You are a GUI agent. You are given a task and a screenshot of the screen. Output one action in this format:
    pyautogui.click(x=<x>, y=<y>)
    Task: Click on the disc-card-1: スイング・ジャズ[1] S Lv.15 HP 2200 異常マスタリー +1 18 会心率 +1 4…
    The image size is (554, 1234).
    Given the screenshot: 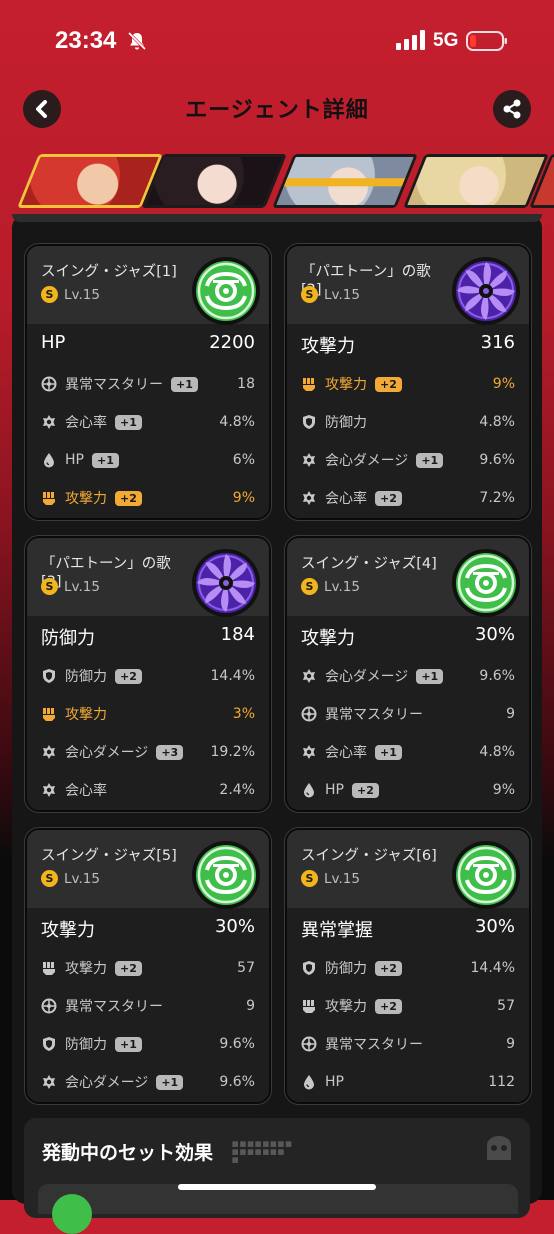 What is the action you would take?
    pyautogui.click(x=148, y=382)
    